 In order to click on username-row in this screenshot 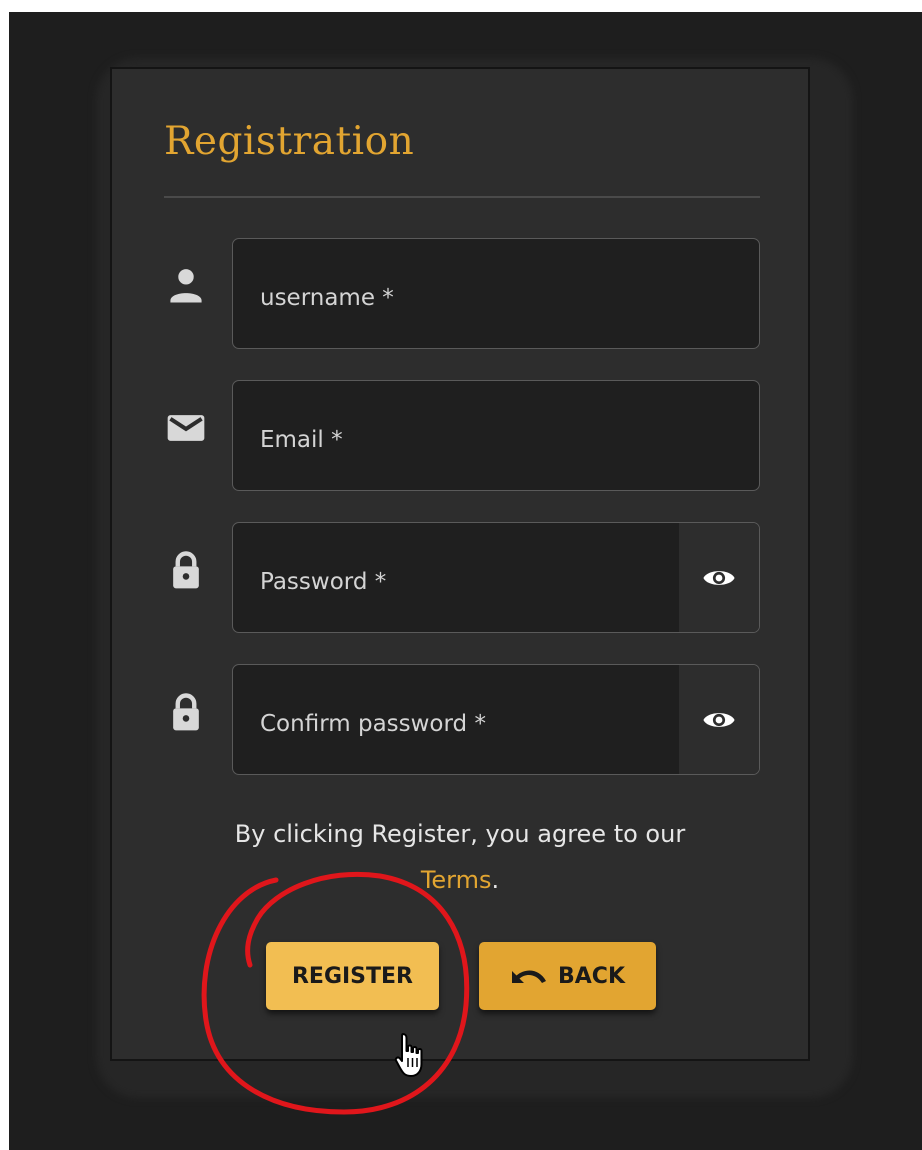, I will do `click(462, 294)`.